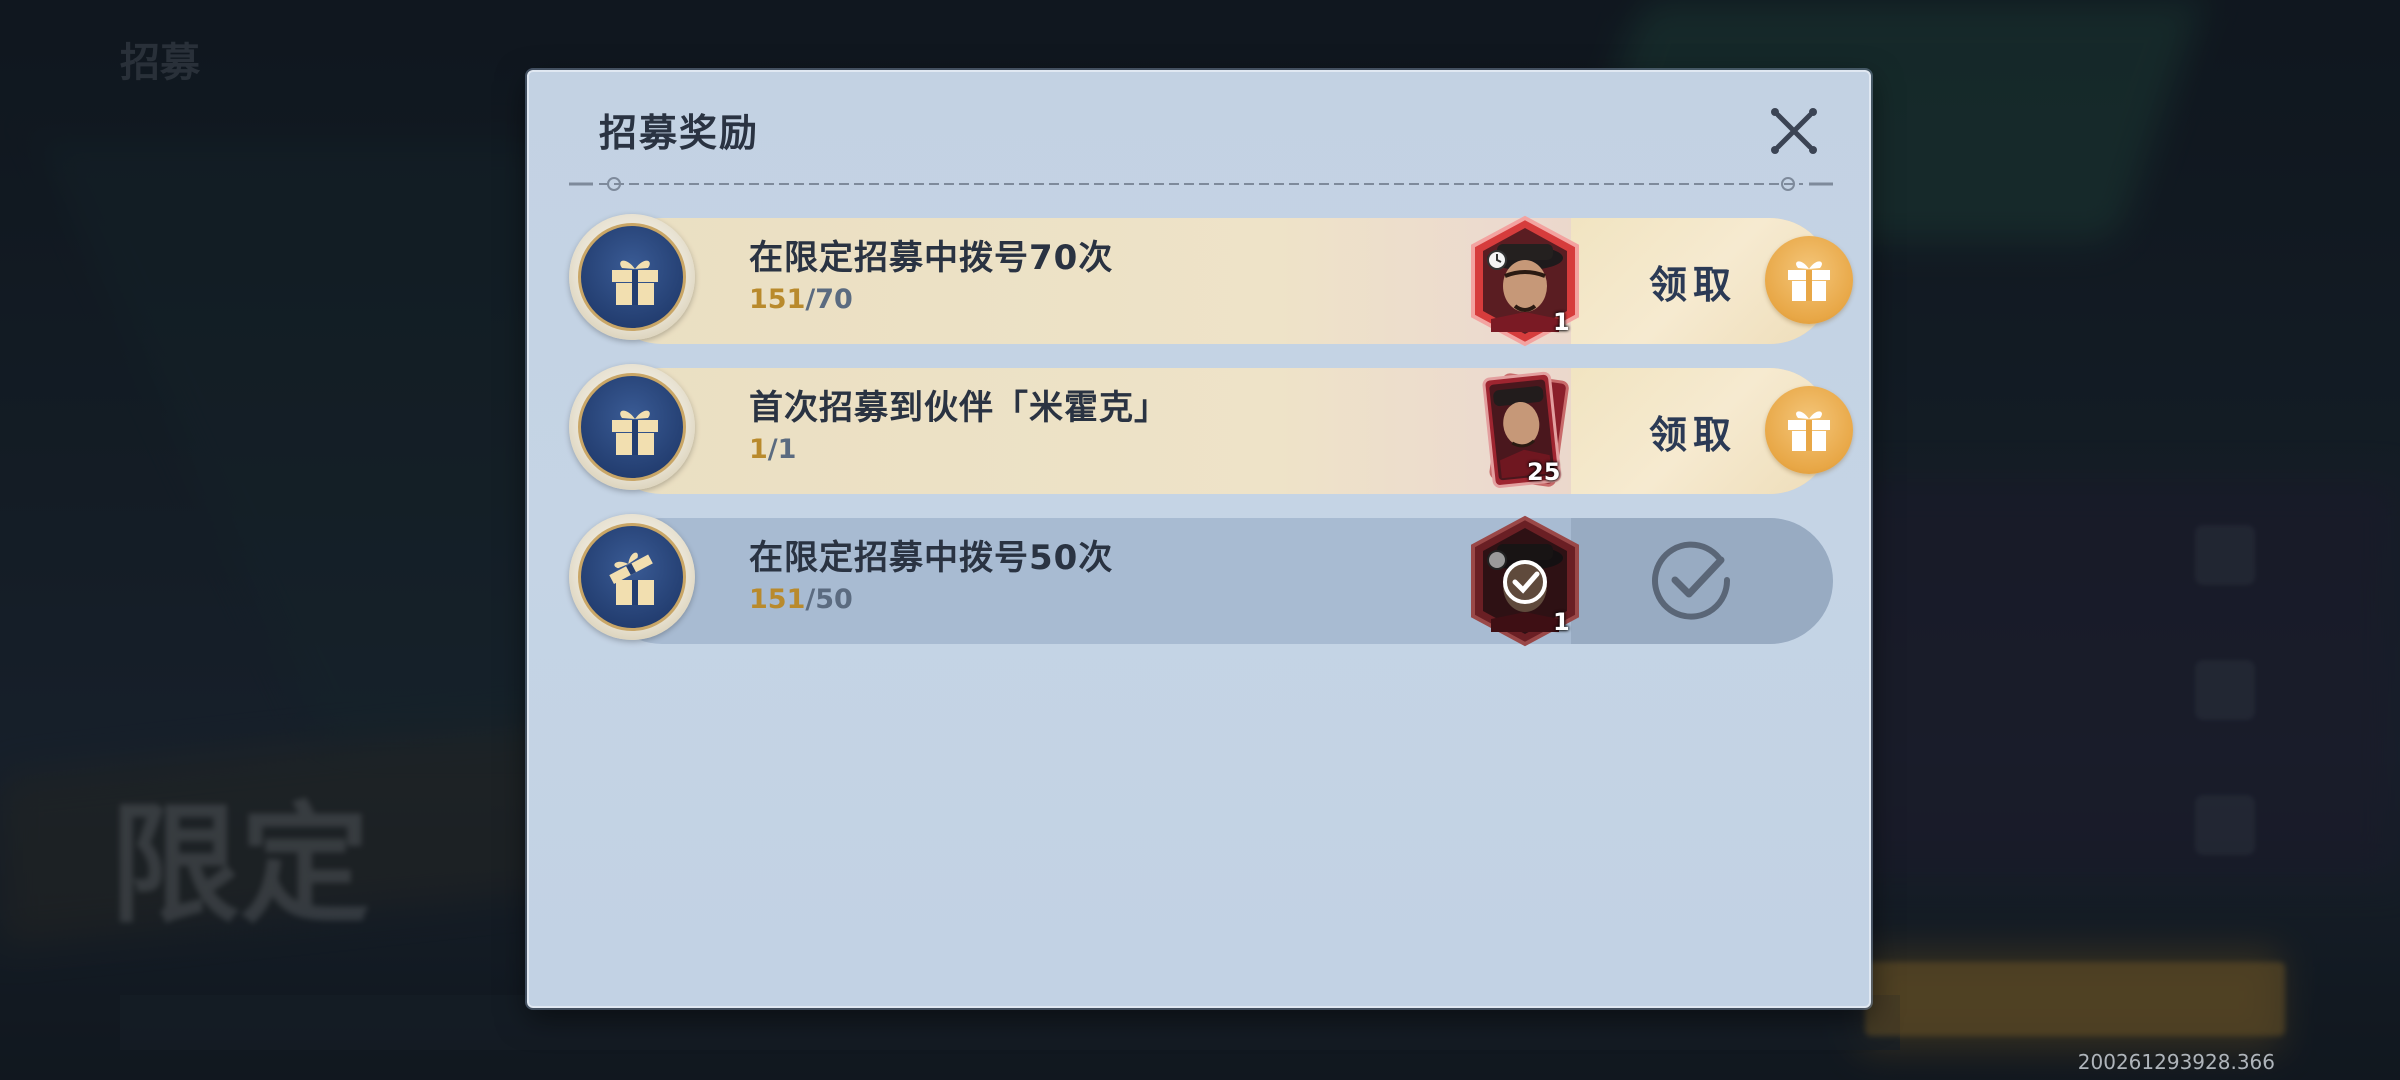 The width and height of the screenshot is (2400, 1080). What do you see at coordinates (1201, 184) in the screenshot?
I see `title-divider` at bounding box center [1201, 184].